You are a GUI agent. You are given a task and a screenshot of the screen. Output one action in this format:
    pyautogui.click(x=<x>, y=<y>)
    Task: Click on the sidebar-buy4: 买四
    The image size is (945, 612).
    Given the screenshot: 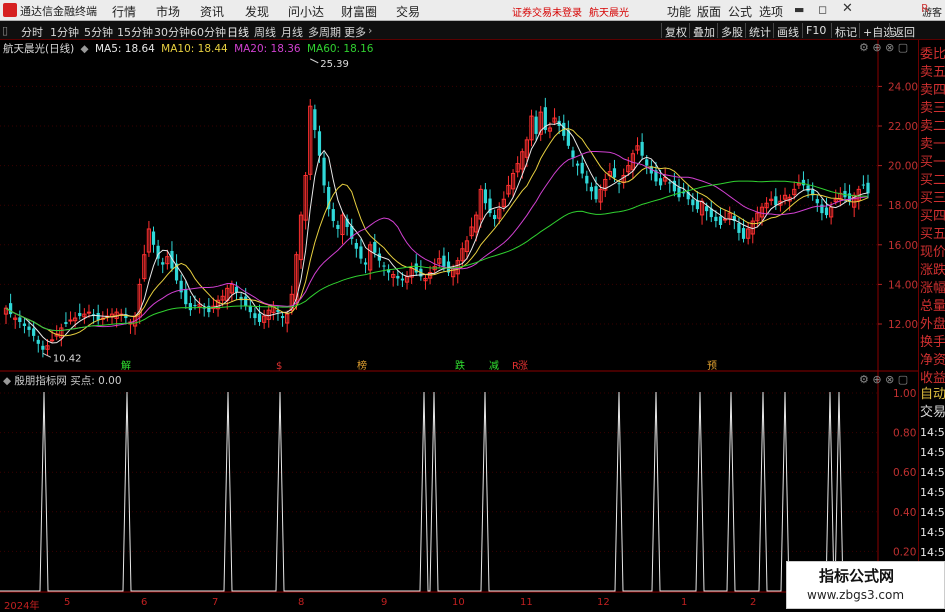 What is the action you would take?
    pyautogui.click(x=932, y=216)
    